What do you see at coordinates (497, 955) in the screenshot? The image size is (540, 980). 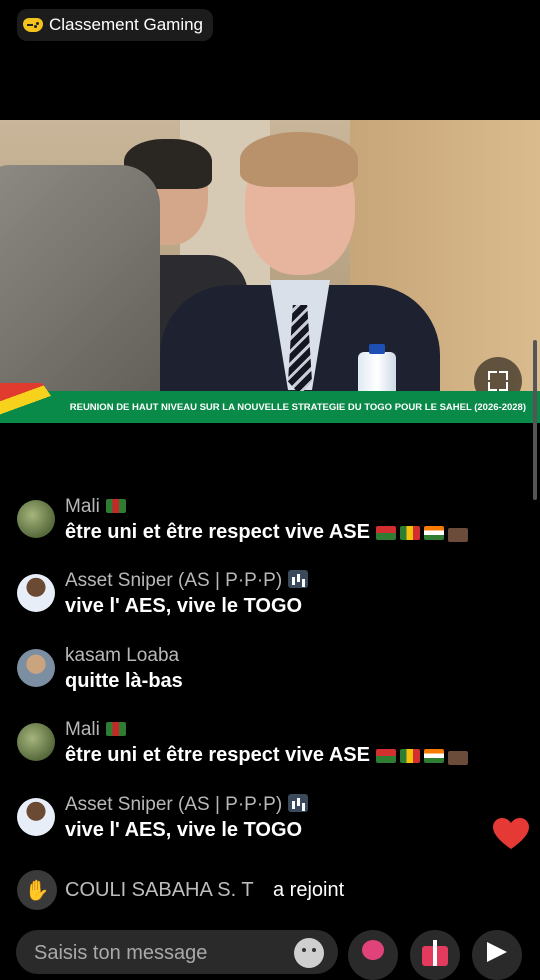 I see `share-icon` at bounding box center [497, 955].